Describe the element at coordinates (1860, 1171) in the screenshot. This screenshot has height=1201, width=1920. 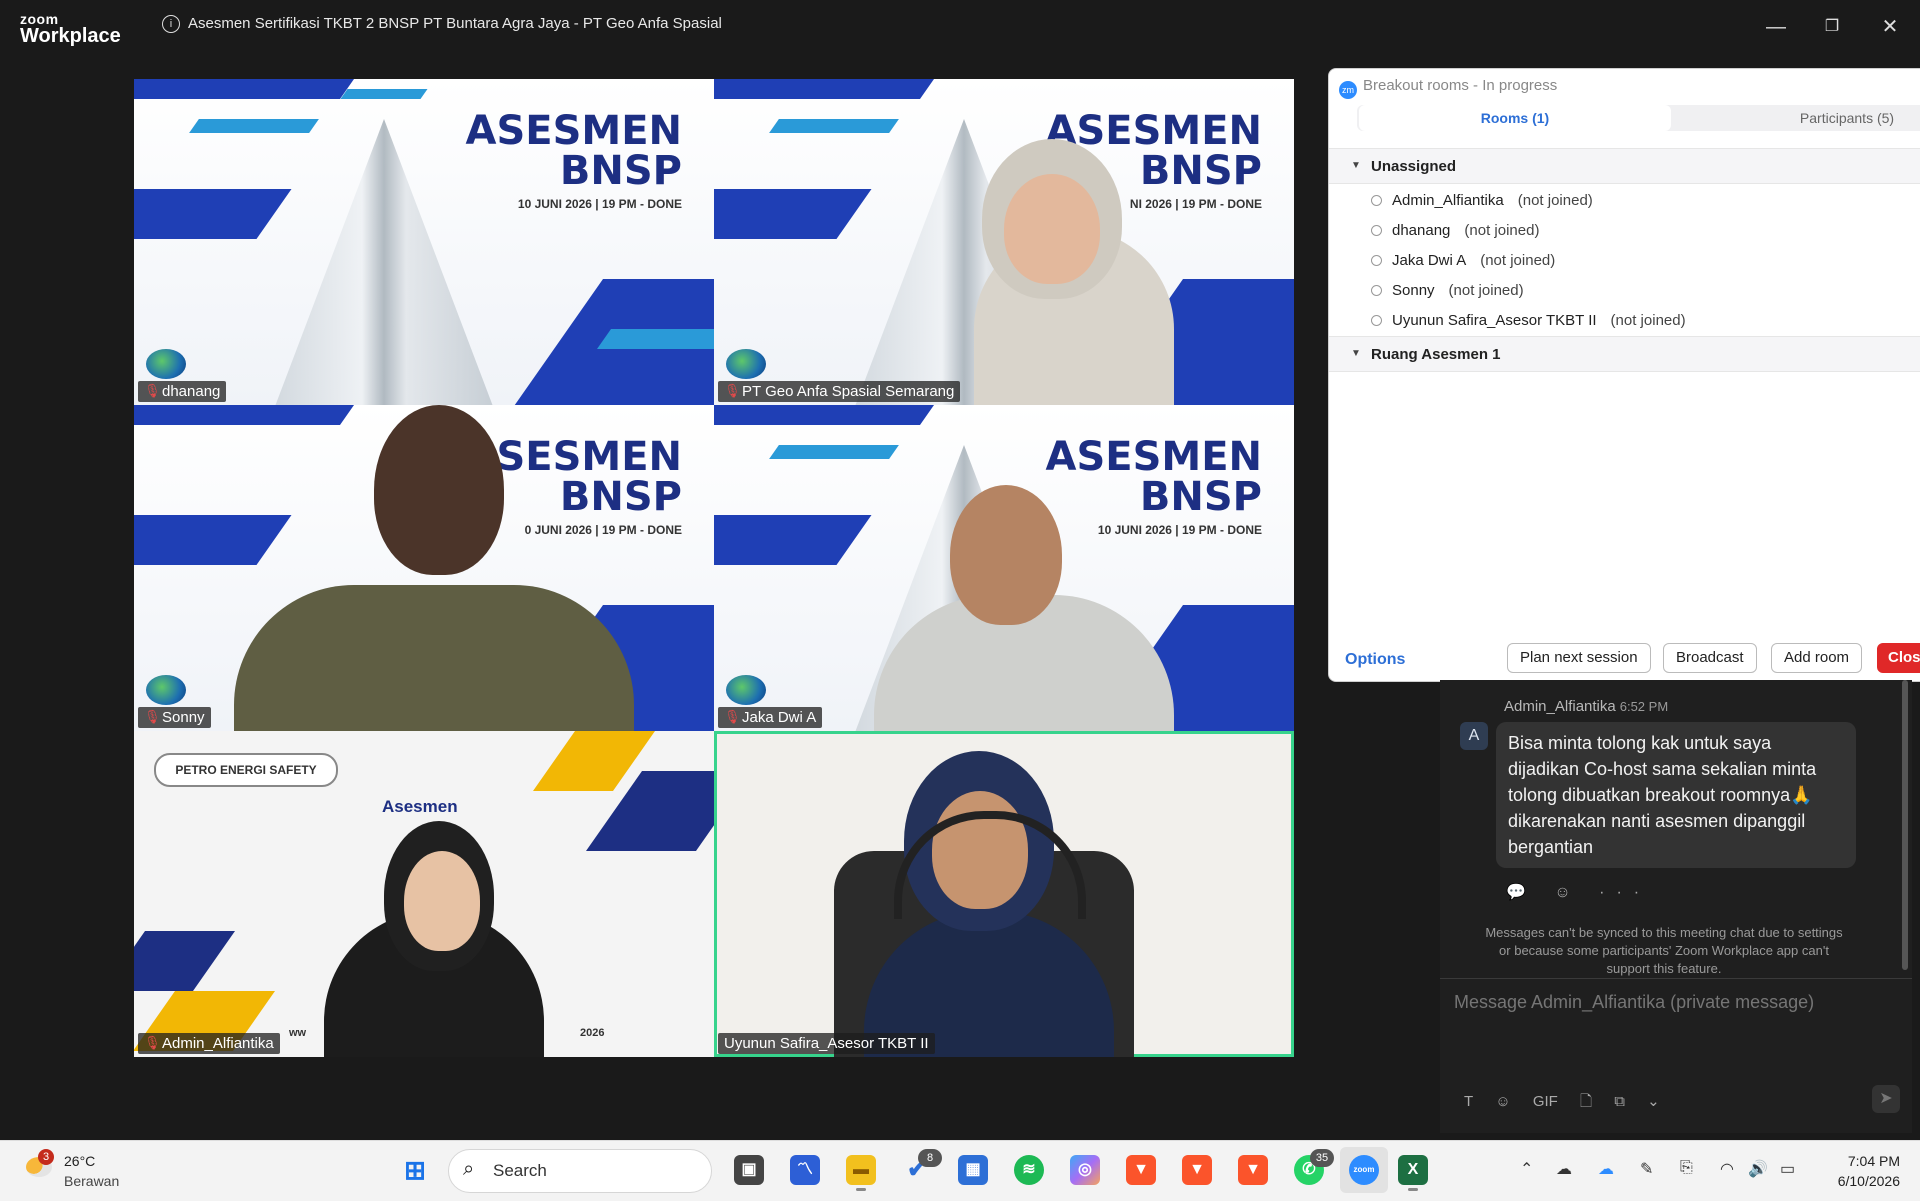
I see `taskbar-clock: 7:04 PM 6/10/2026` at that location.